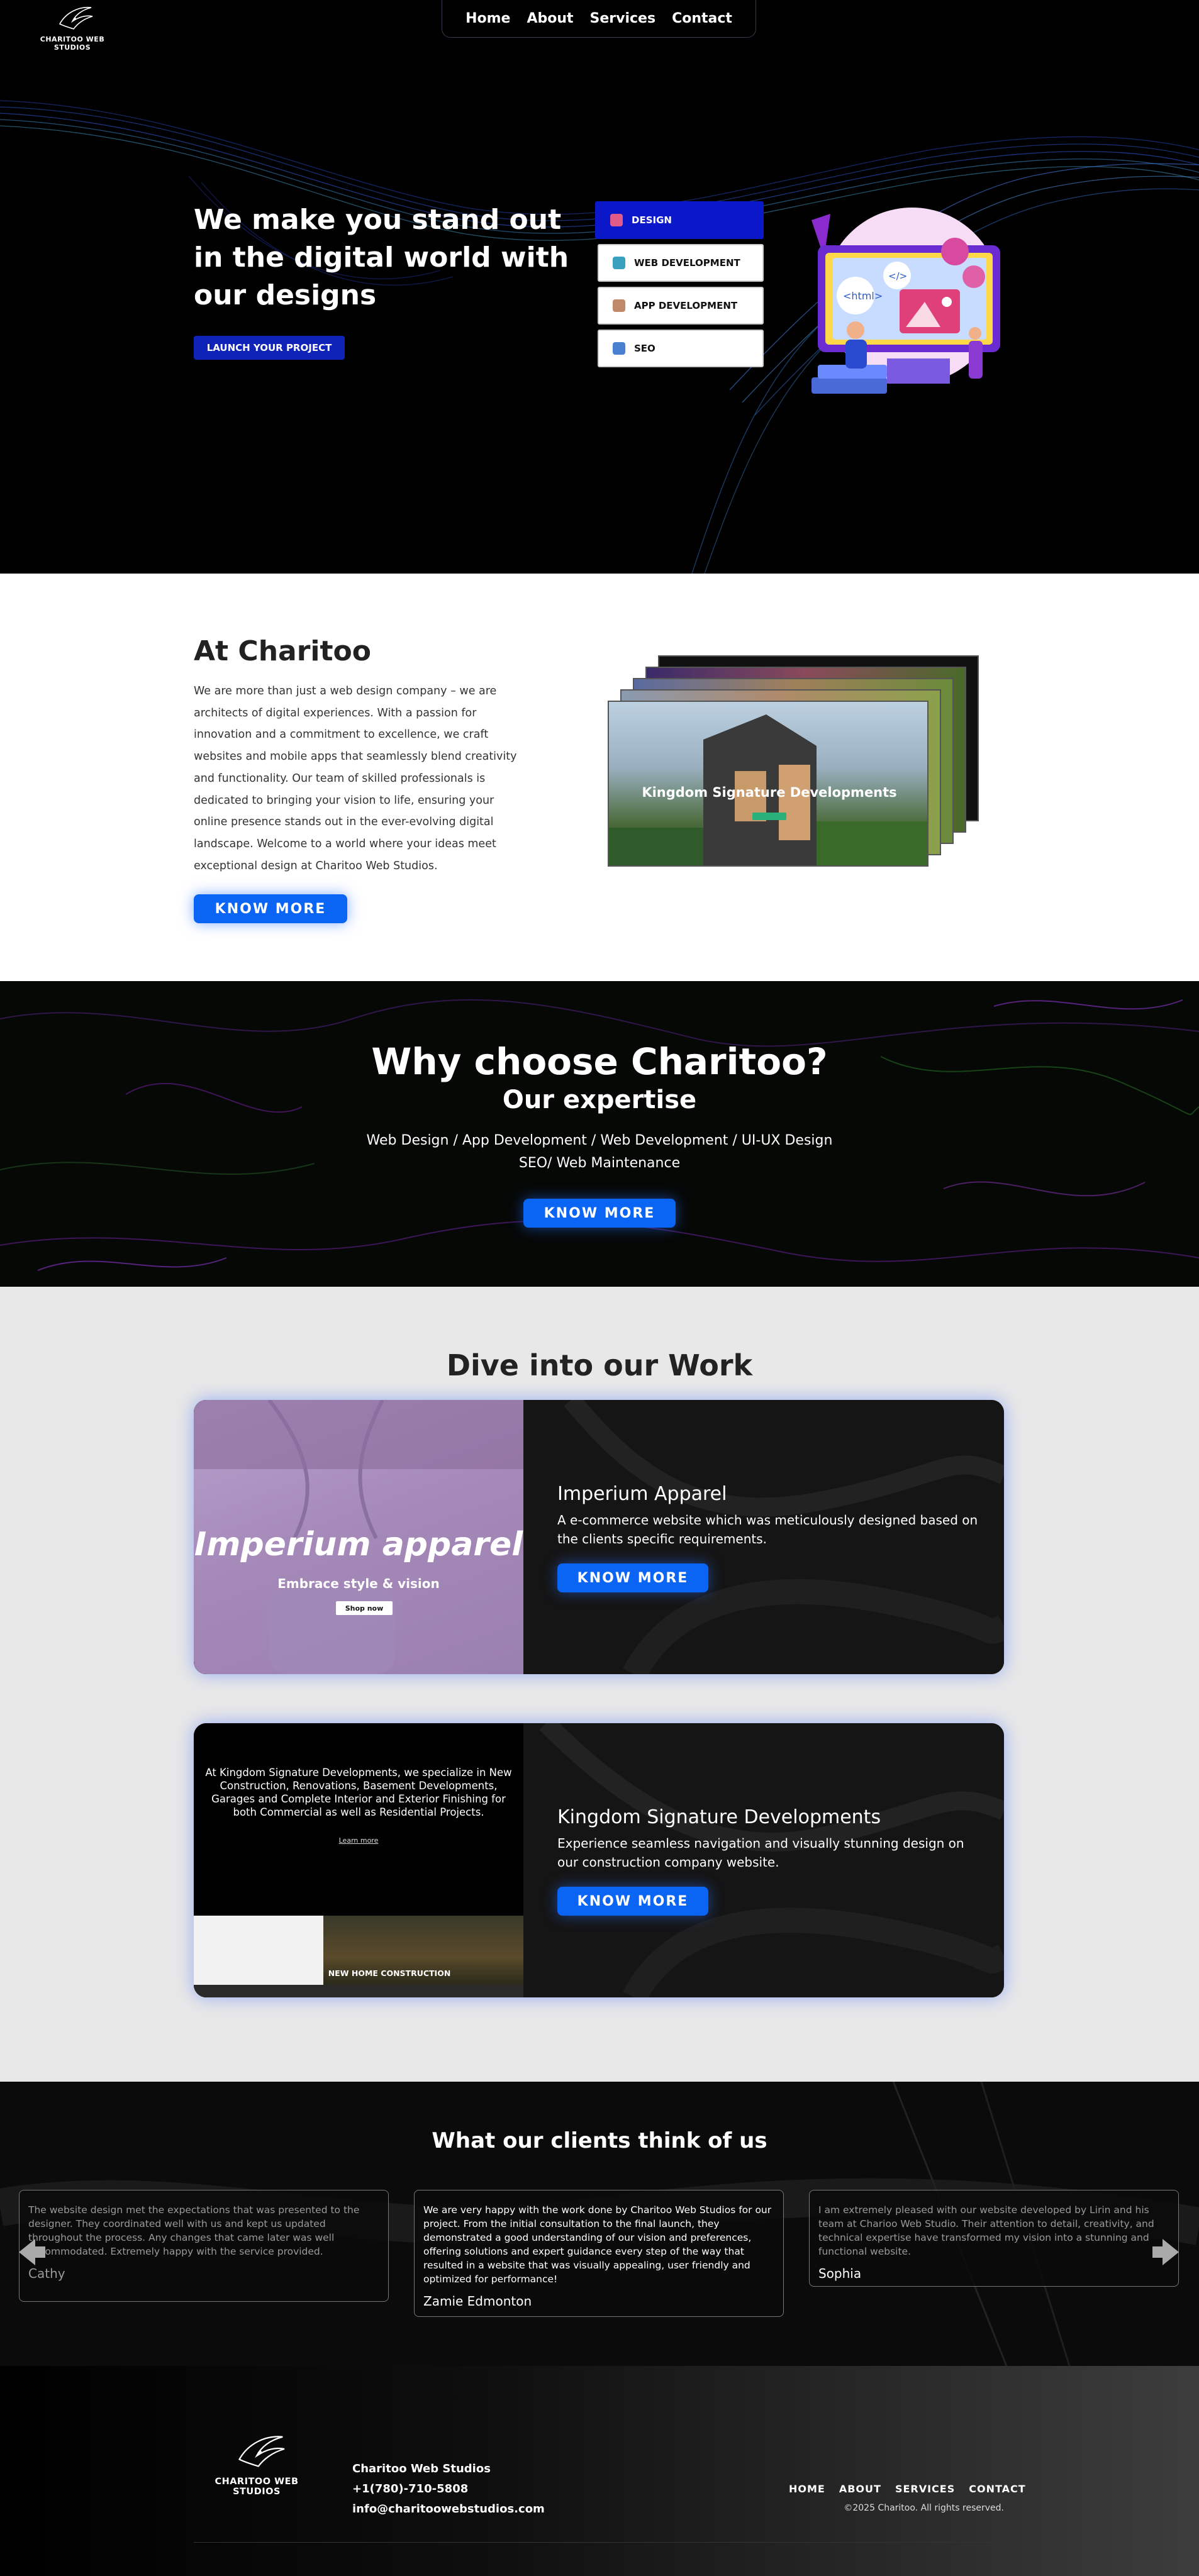 This screenshot has height=2576, width=1199. I want to click on kingdom-know-more-button: KNOW MORE, so click(632, 1901).